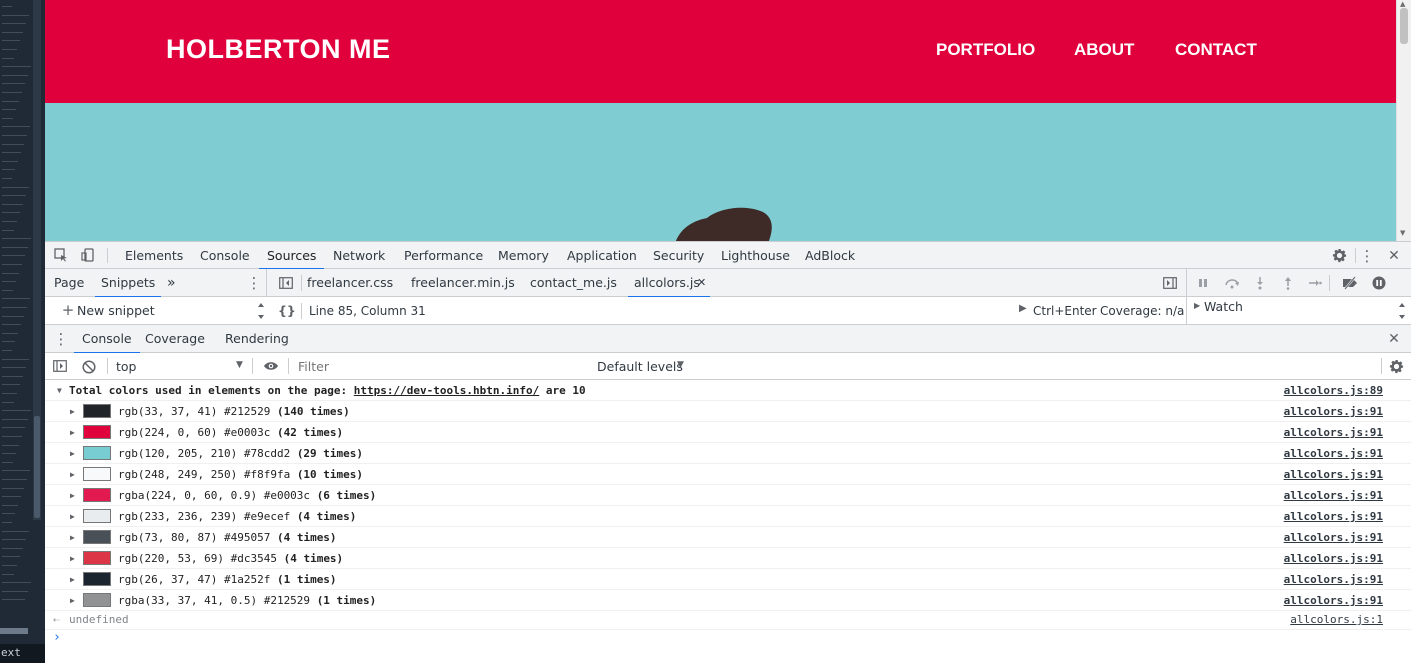 The height and width of the screenshot is (664, 1411). I want to click on toggle-navigator-icon, so click(286, 283).